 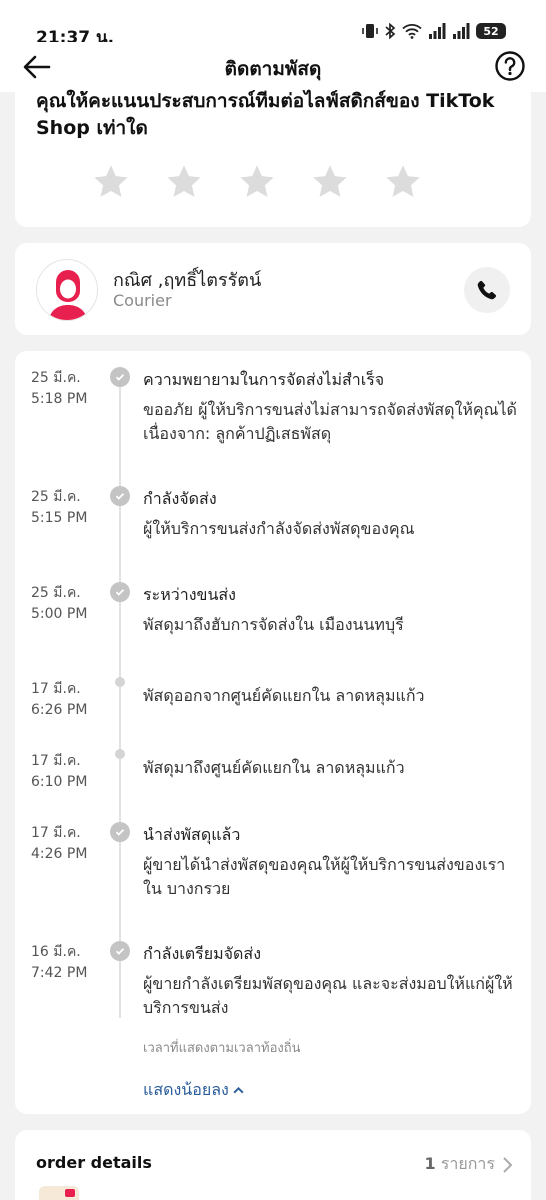 I want to click on timeline-desc: พัสดุมาถึงศูนย์คัดแยกใน ลาดหลุมแก้ว, so click(x=274, y=767).